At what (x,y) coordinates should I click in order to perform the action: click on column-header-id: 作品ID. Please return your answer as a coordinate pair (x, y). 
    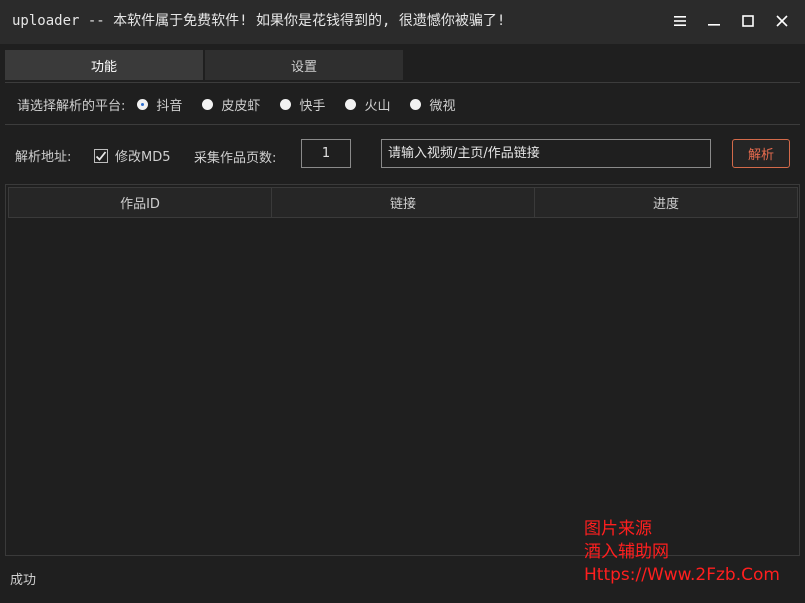
    Looking at the image, I should click on (140, 202).